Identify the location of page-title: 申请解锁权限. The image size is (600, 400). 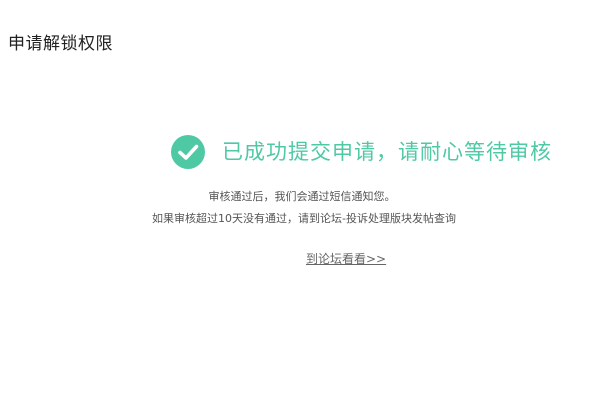
(60, 44).